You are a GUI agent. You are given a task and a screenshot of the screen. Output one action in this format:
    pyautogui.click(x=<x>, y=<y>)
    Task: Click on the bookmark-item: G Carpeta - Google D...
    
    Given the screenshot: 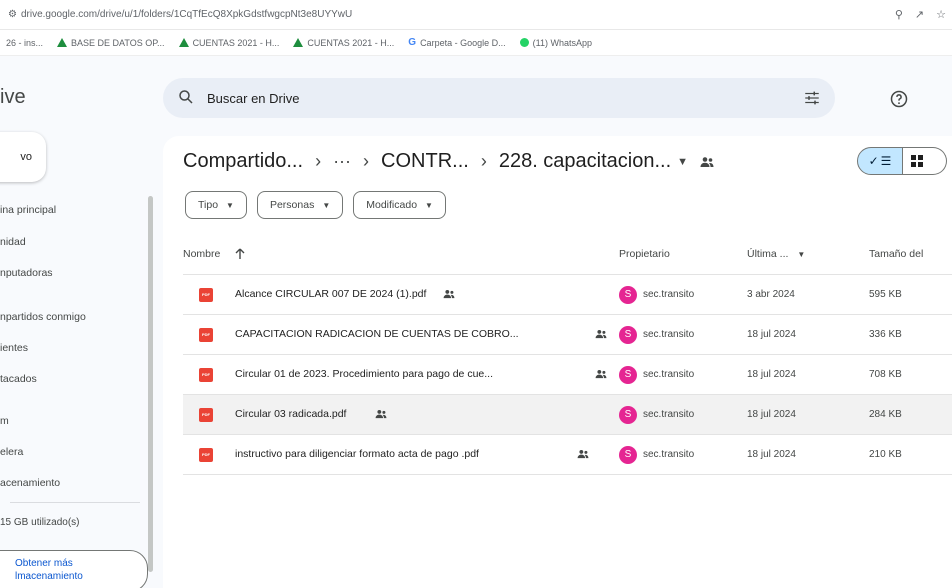 What is the action you would take?
    pyautogui.click(x=456, y=42)
    